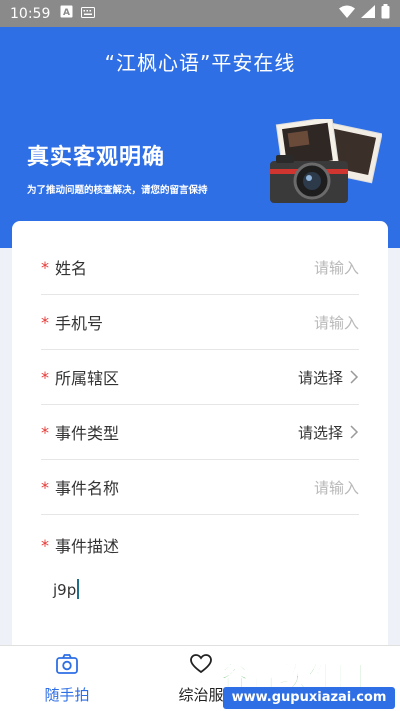 The height and width of the screenshot is (711, 400). I want to click on svg-text: A, so click(66, 13).